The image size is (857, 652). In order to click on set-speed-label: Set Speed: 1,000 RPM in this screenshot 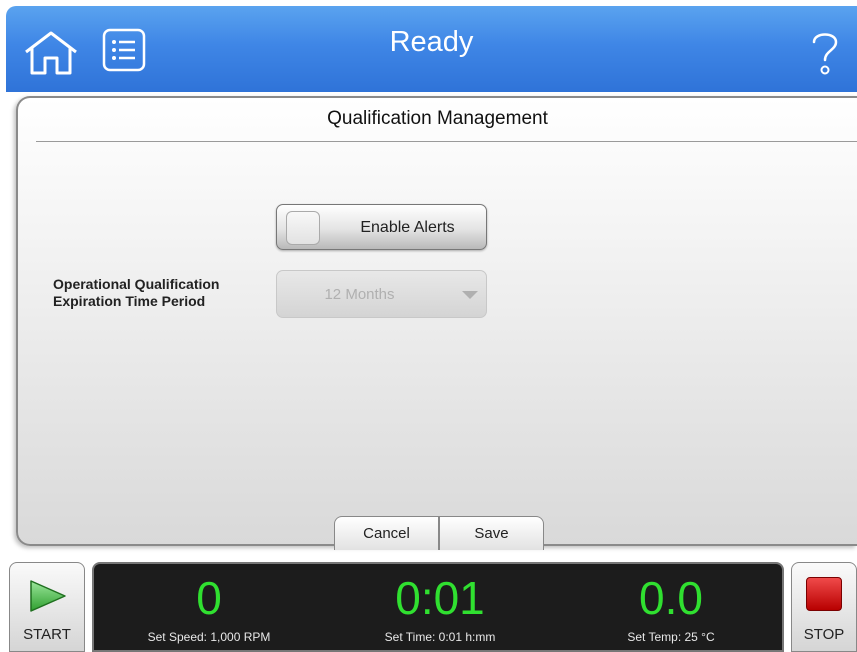, I will do `click(209, 637)`.